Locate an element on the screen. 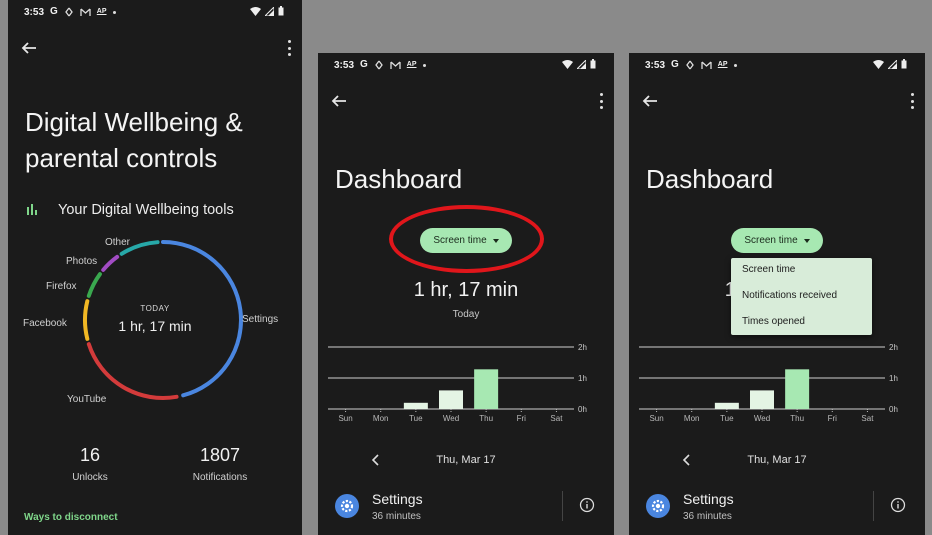 The image size is (932, 535). ring-today-label: TODAY is located at coordinates (155, 308).